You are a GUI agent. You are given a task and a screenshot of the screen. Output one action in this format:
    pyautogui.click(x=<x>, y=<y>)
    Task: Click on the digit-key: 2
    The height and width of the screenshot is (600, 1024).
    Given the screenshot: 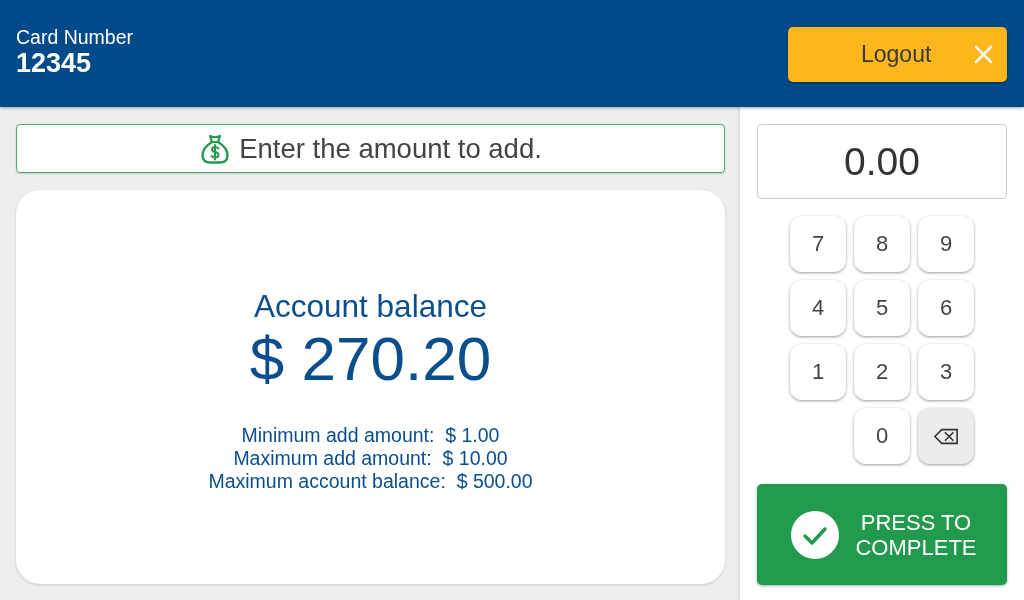 What is the action you would take?
    pyautogui.click(x=882, y=372)
    